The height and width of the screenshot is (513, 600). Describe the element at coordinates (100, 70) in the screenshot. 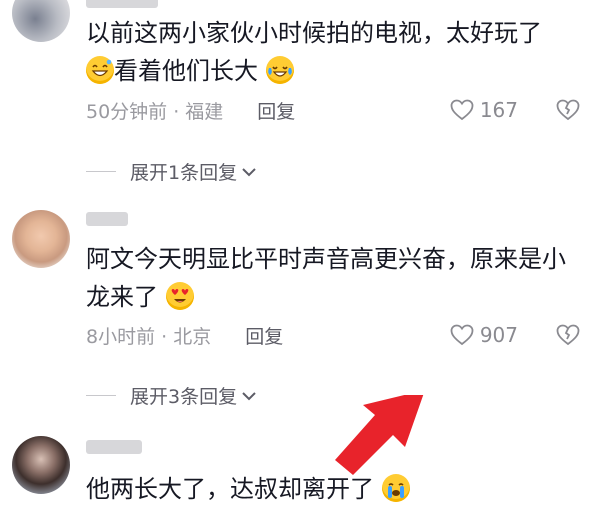

I see `grinning-sweat-emoji` at that location.